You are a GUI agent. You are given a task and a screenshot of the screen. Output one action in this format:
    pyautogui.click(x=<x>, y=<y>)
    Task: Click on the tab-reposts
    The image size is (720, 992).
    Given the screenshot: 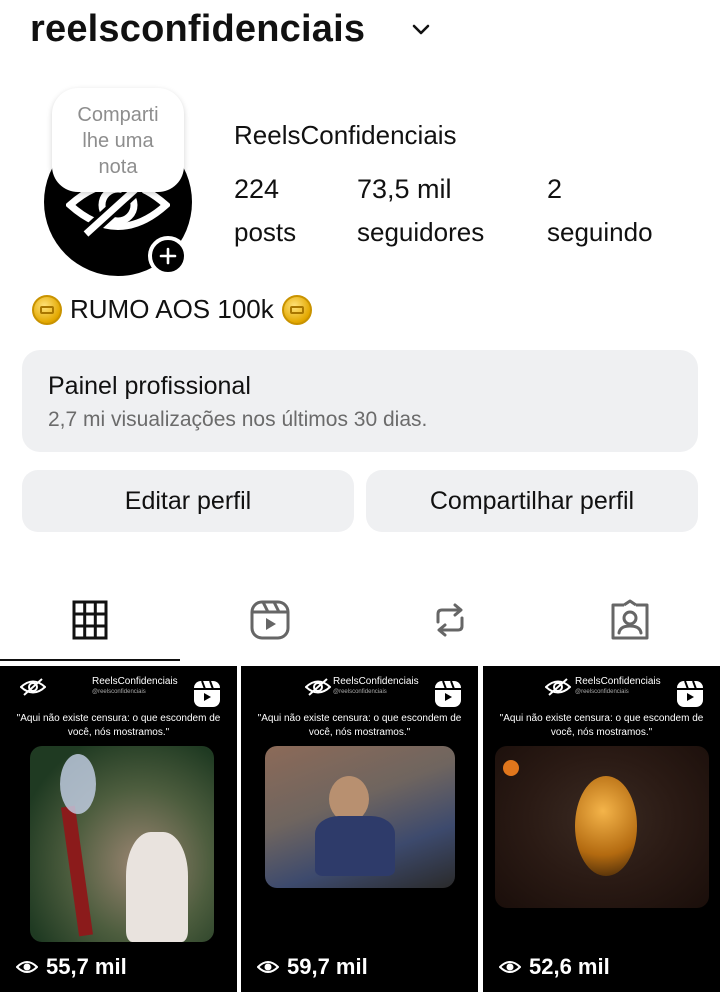 What is the action you would take?
    pyautogui.click(x=450, y=620)
    